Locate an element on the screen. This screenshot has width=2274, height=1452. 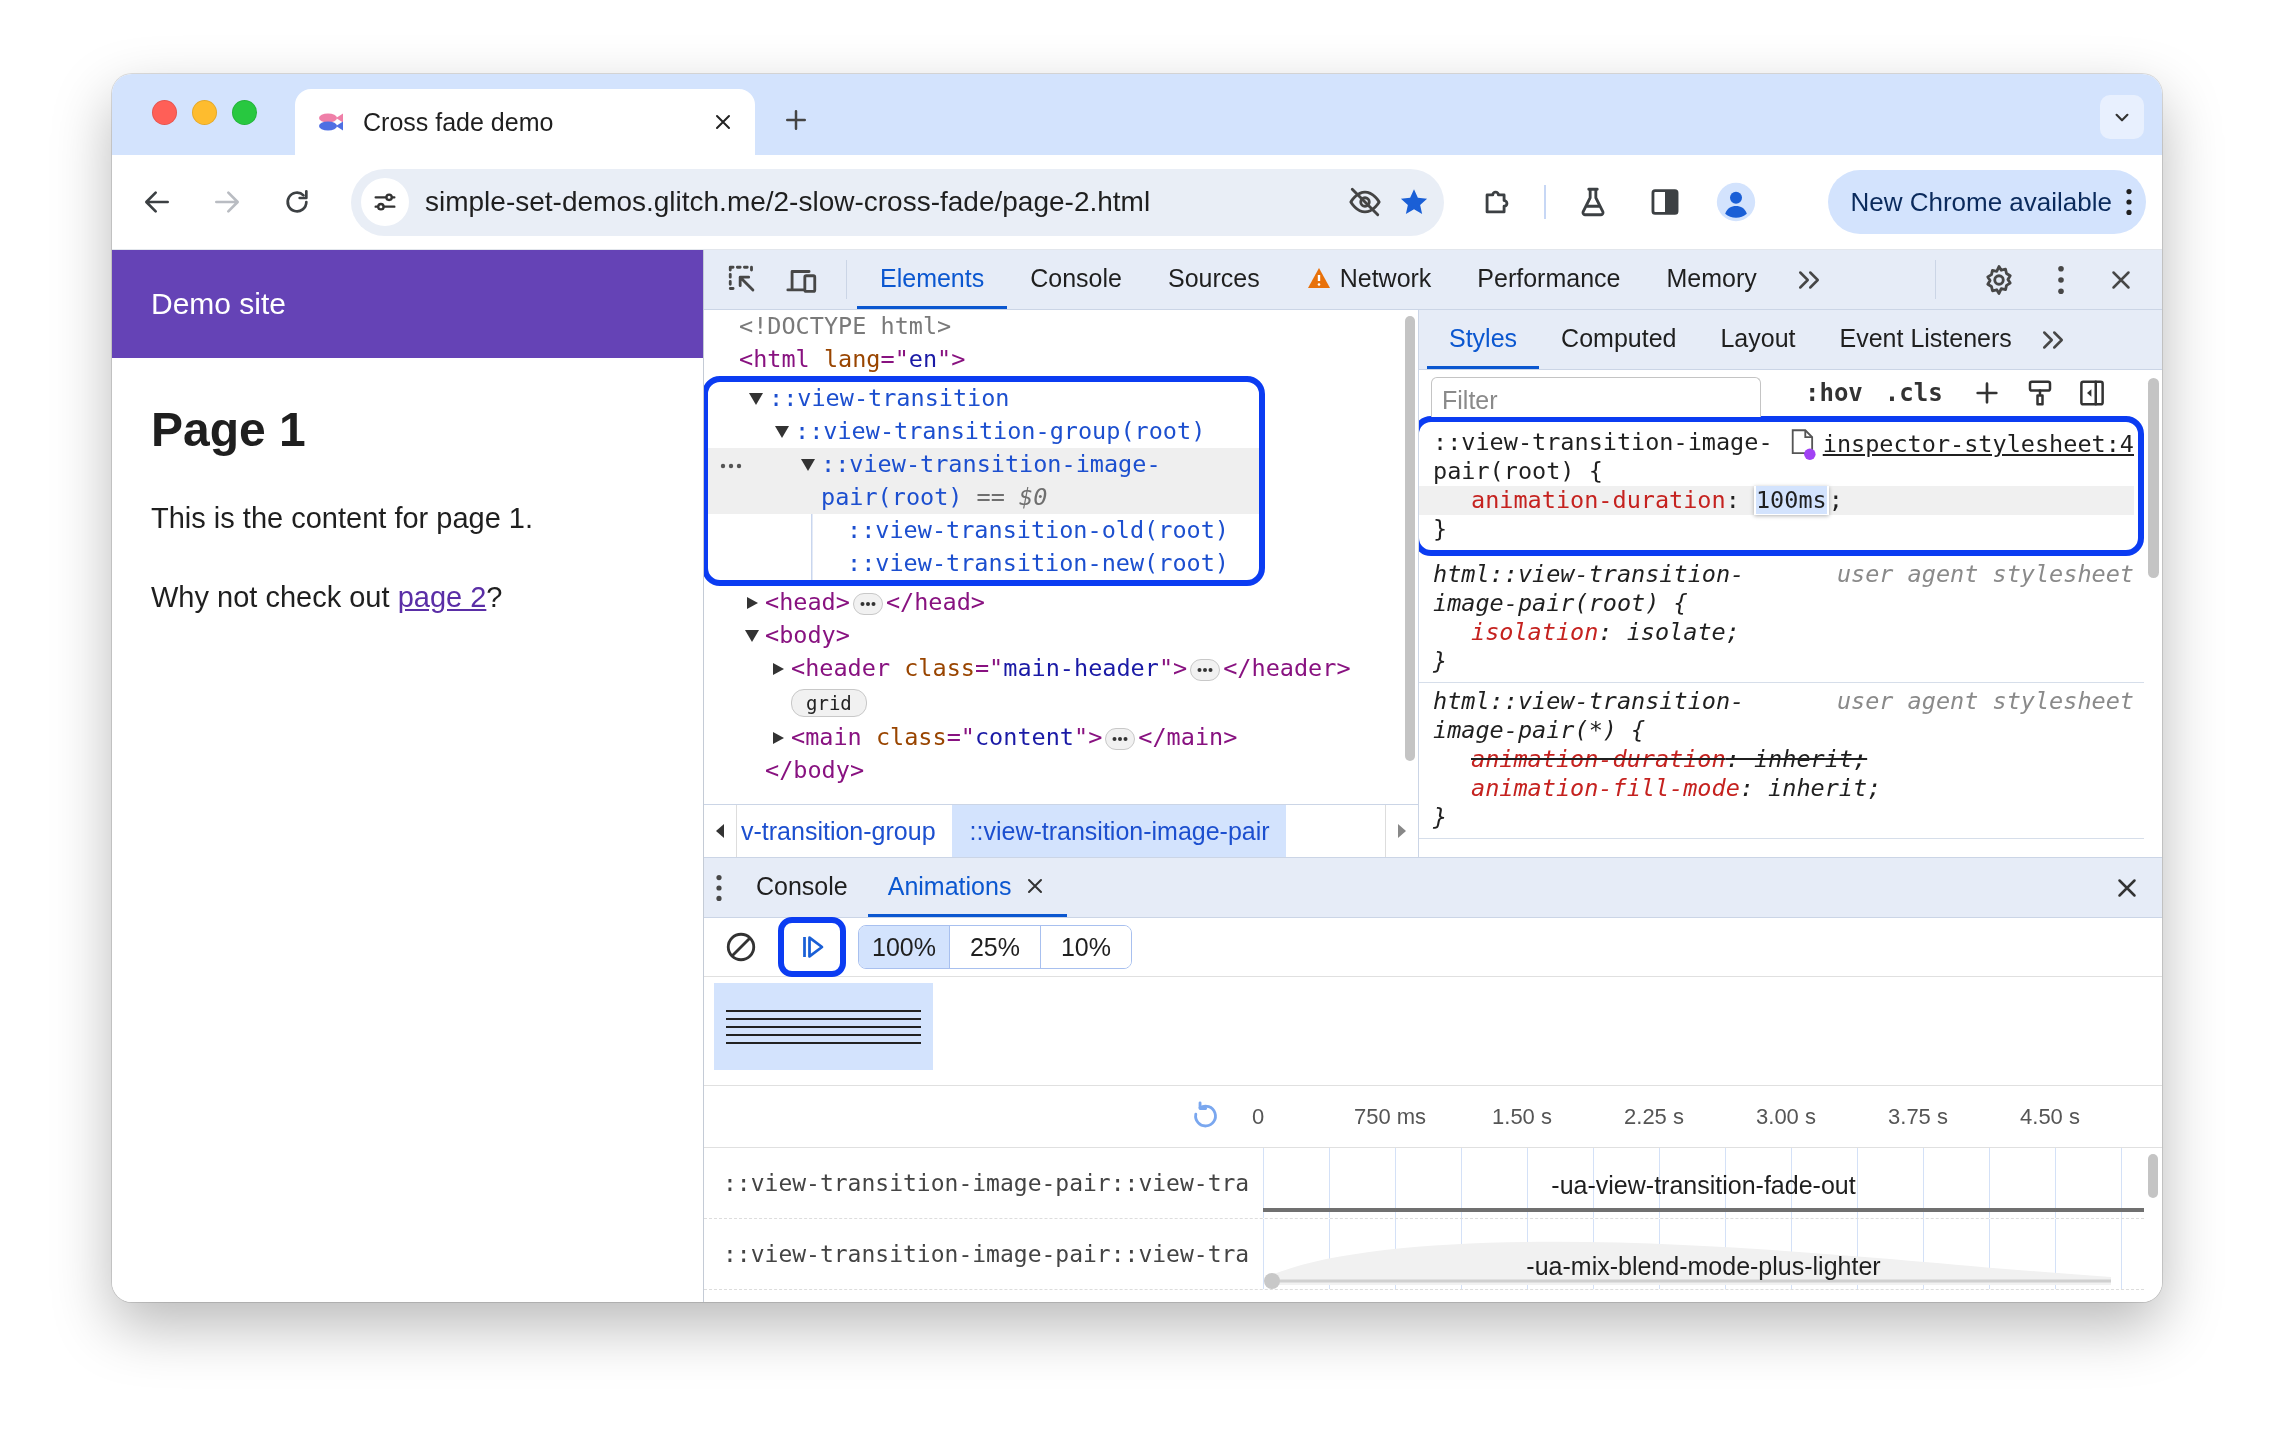
panel-tab: Elements is located at coordinates (932, 279).